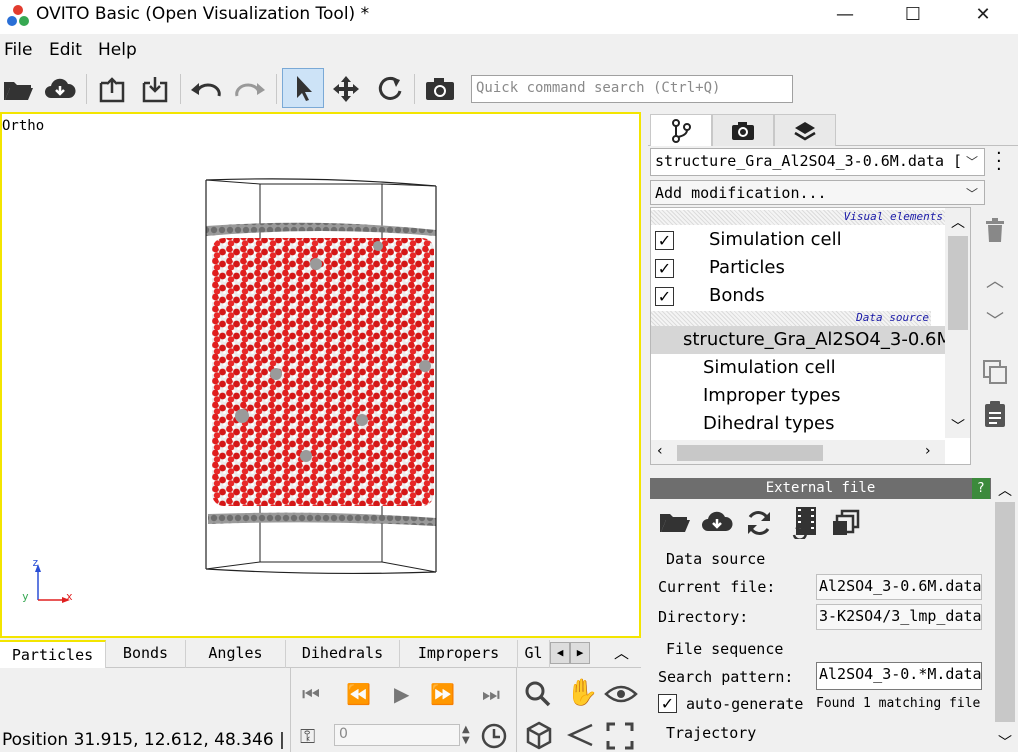 The height and width of the screenshot is (752, 1018). What do you see at coordinates (582, 693) in the screenshot?
I see `pan-hand-icon: ✋` at bounding box center [582, 693].